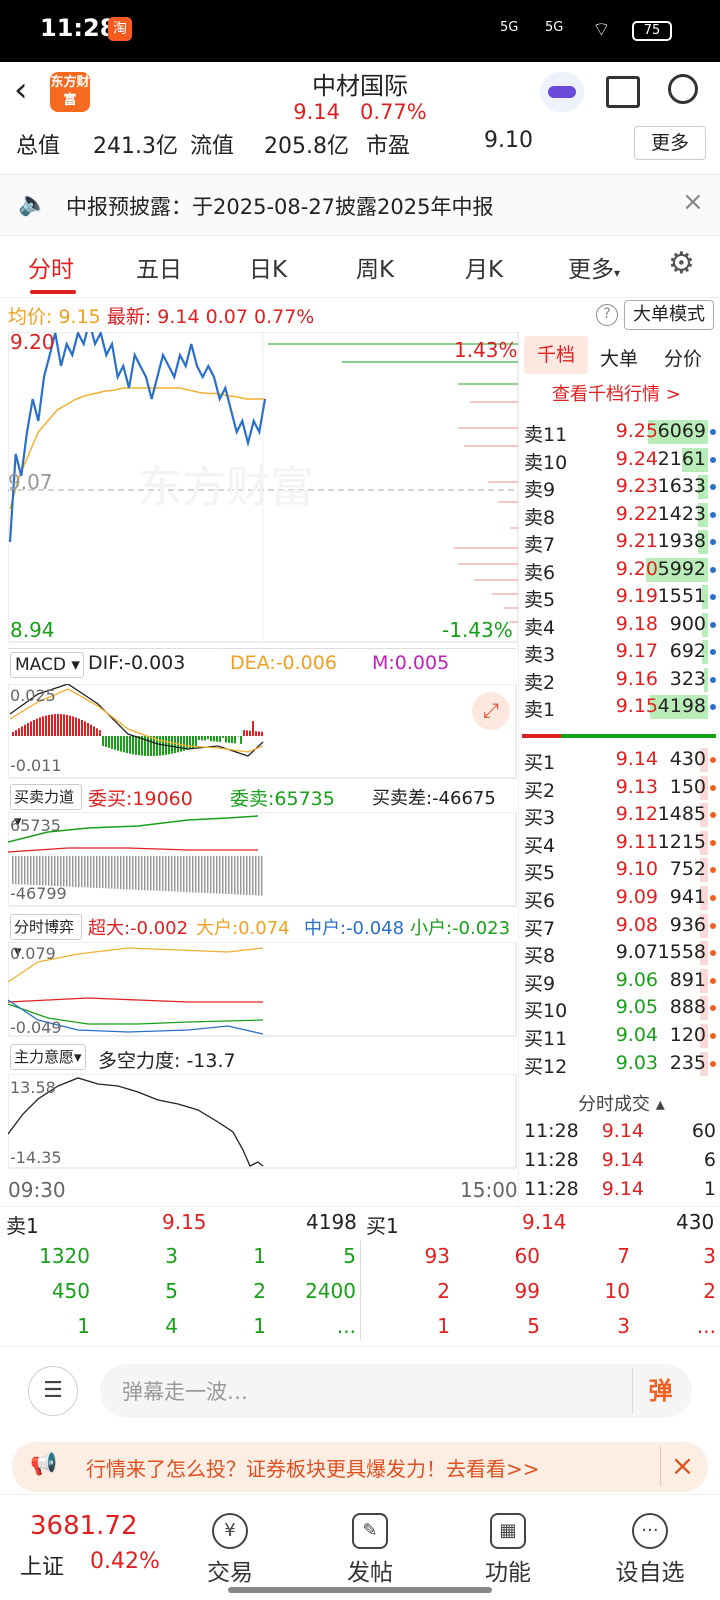 The height and width of the screenshot is (1600, 720). Describe the element at coordinates (620, 760) in the screenshot. I see `buy-level-row: 买1 9.14 430` at that location.